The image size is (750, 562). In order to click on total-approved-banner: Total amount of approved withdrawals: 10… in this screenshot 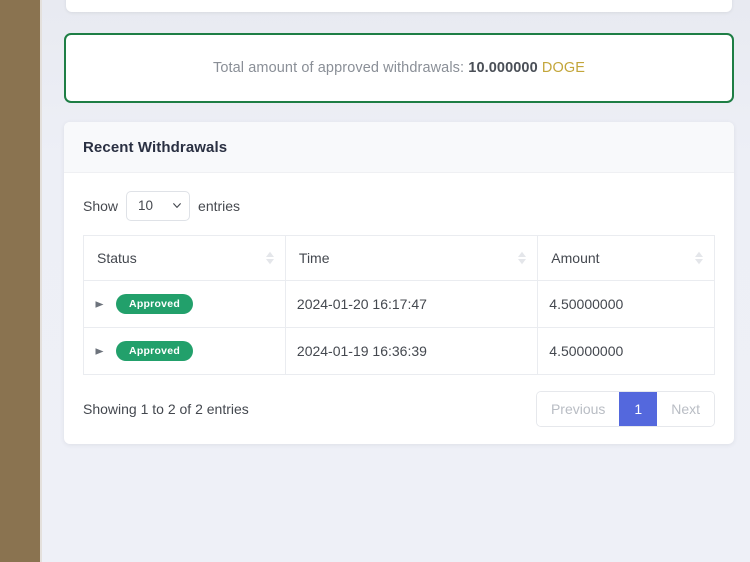, I will do `click(399, 68)`.